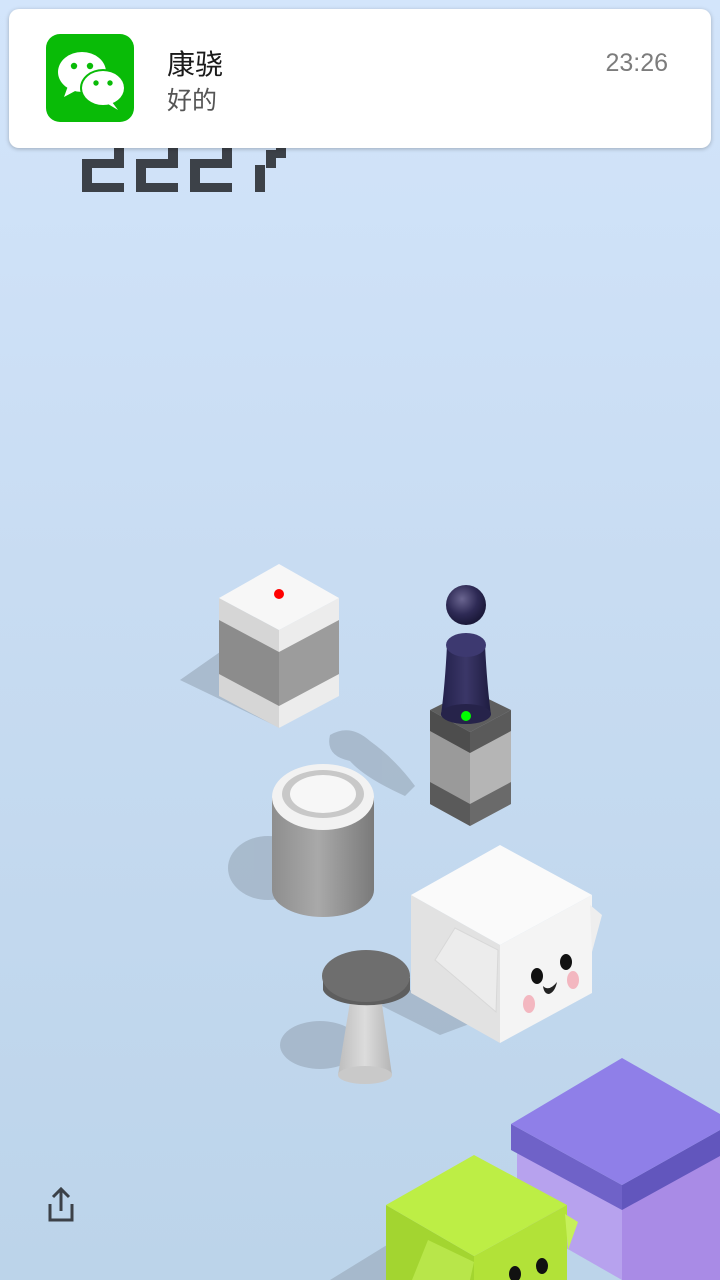 The width and height of the screenshot is (720, 1280). I want to click on target-center-marker, so click(279, 594).